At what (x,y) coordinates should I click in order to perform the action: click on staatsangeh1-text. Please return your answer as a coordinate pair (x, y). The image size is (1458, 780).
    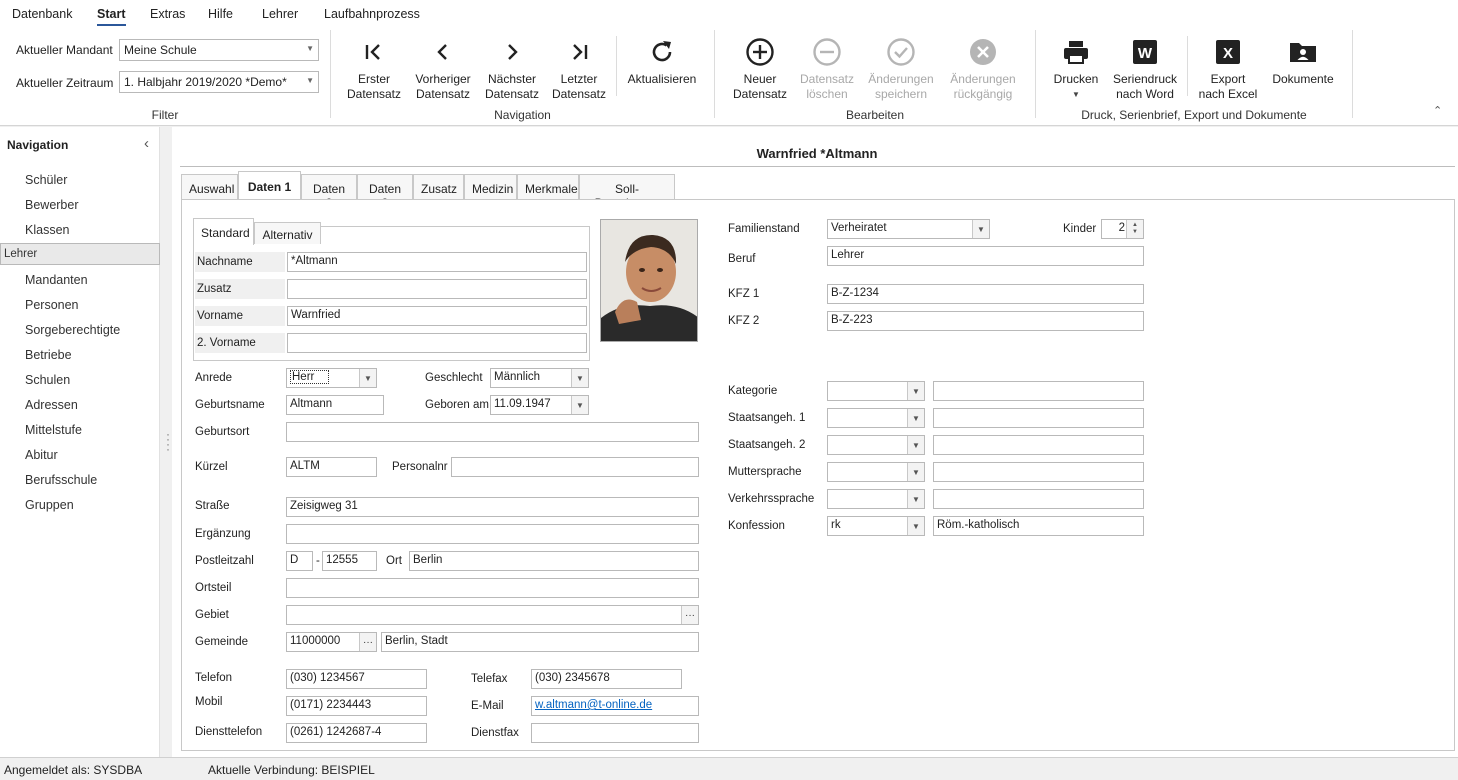
    Looking at the image, I should click on (1038, 418).